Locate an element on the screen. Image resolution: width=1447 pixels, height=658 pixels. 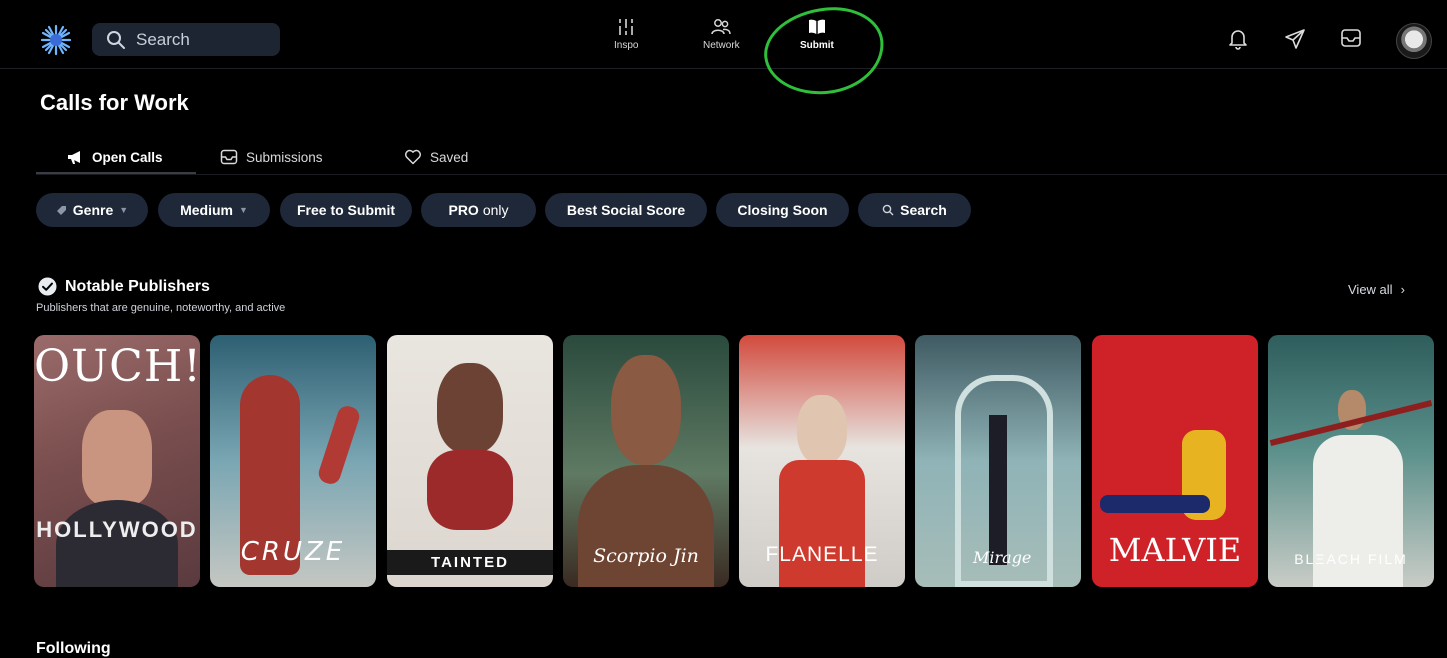
filter-best-social-score: Best Social Score is located at coordinates (626, 210).